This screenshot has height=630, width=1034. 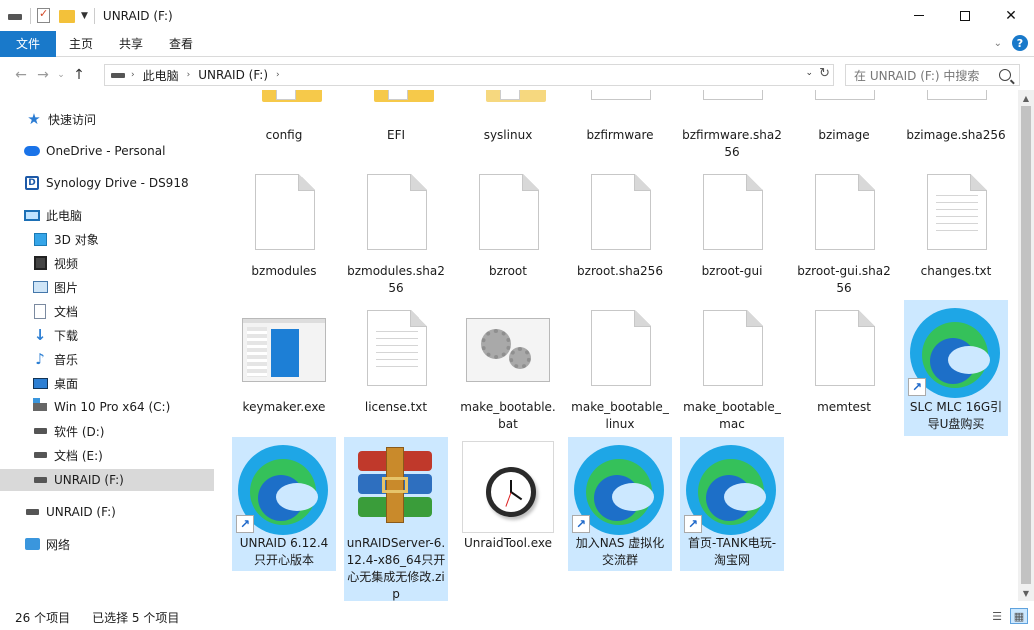 I want to click on chevron-down-icon: ⌄, so click(x=809, y=73).